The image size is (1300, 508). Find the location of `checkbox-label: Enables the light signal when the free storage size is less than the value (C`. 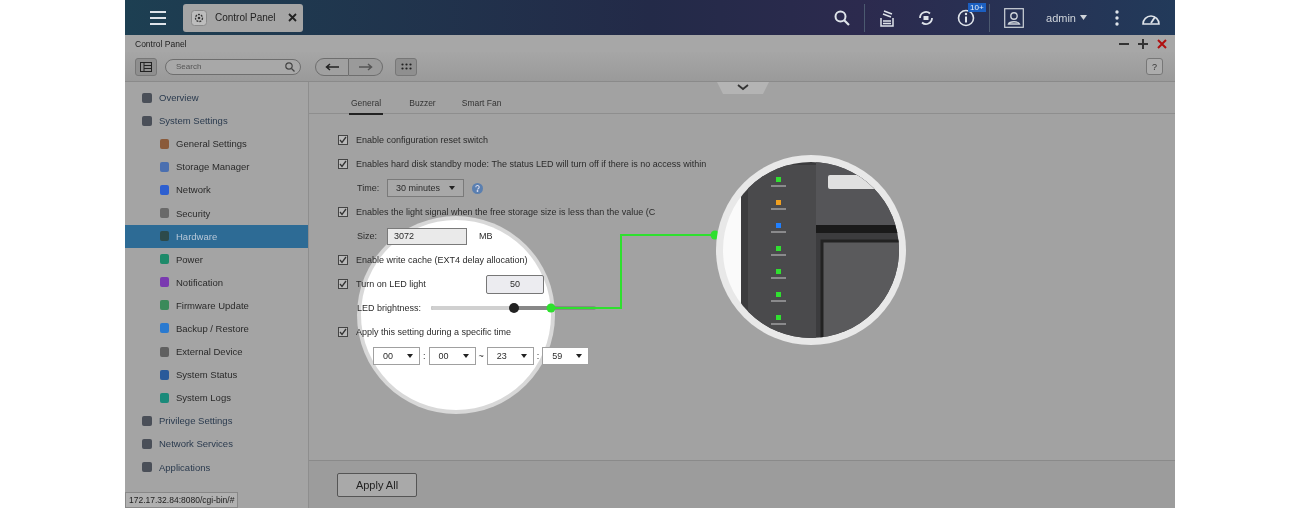

checkbox-label: Enables the light signal when the free storage size is less than the value (C is located at coordinates (506, 212).